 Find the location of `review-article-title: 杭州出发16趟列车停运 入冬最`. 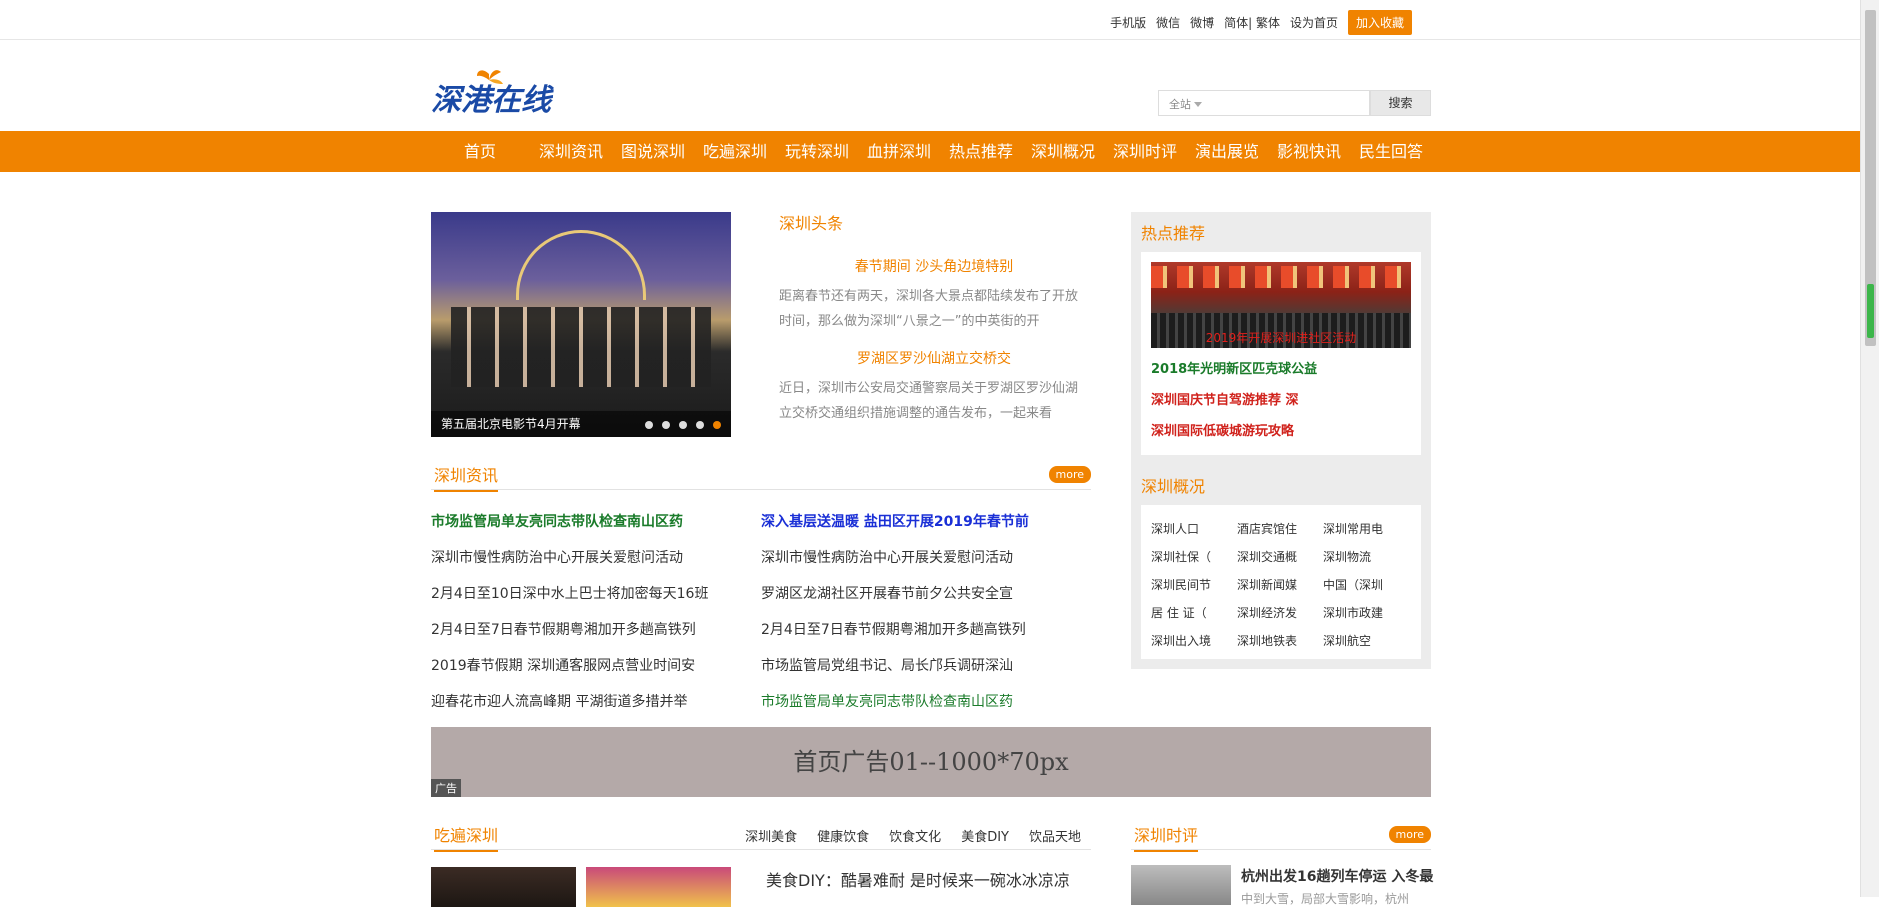

review-article-title: 杭州出发16趟列车停运 入冬最 is located at coordinates (1337, 876).